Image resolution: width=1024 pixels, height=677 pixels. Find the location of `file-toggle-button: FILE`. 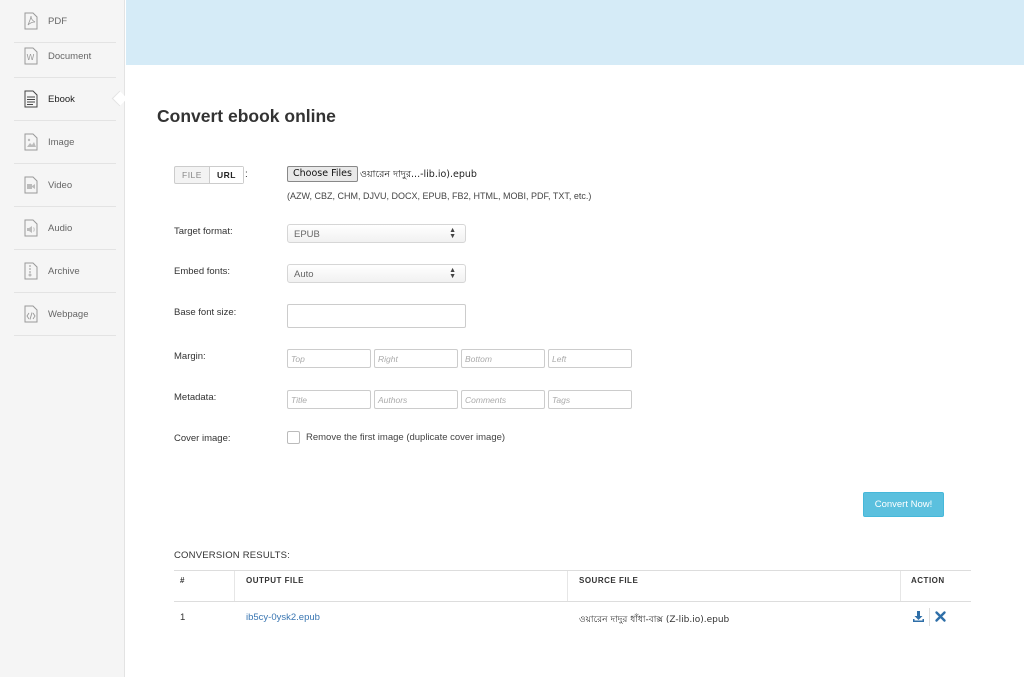

file-toggle-button: FILE is located at coordinates (192, 175).